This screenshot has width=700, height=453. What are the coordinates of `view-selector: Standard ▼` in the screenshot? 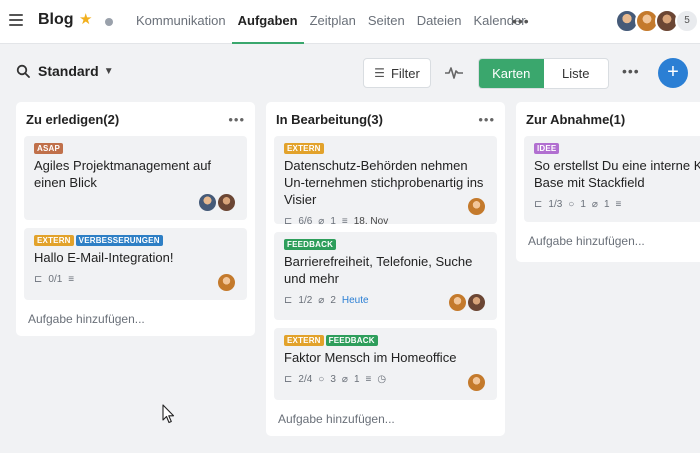 It's located at (65, 71).